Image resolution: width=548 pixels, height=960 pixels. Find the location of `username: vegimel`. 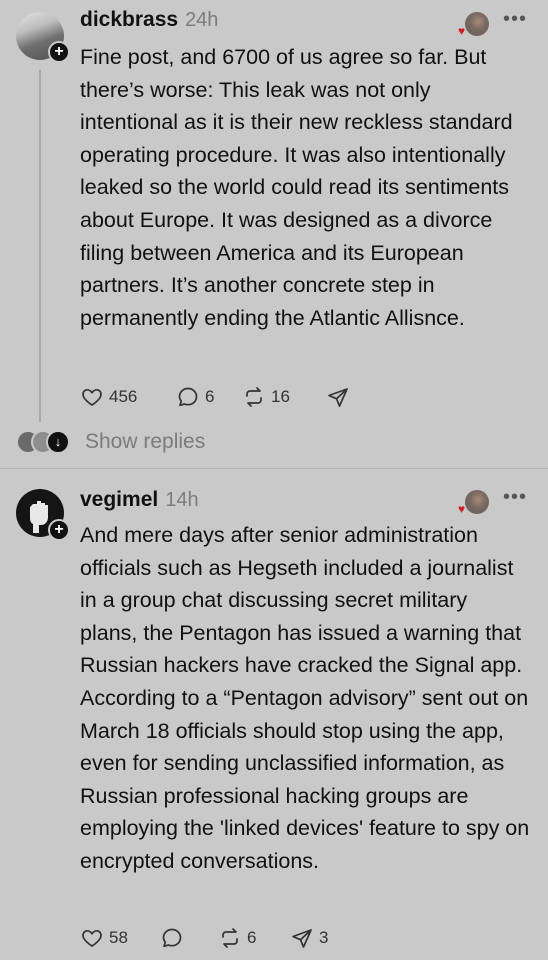

username: vegimel is located at coordinates (119, 500).